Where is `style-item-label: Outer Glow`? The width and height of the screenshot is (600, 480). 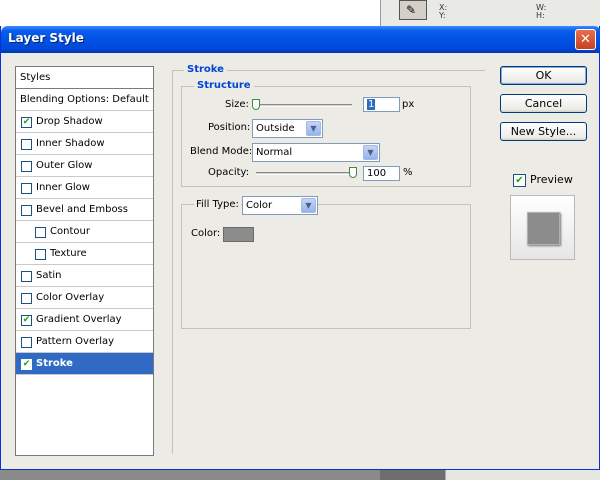 style-item-label: Outer Glow is located at coordinates (64, 165).